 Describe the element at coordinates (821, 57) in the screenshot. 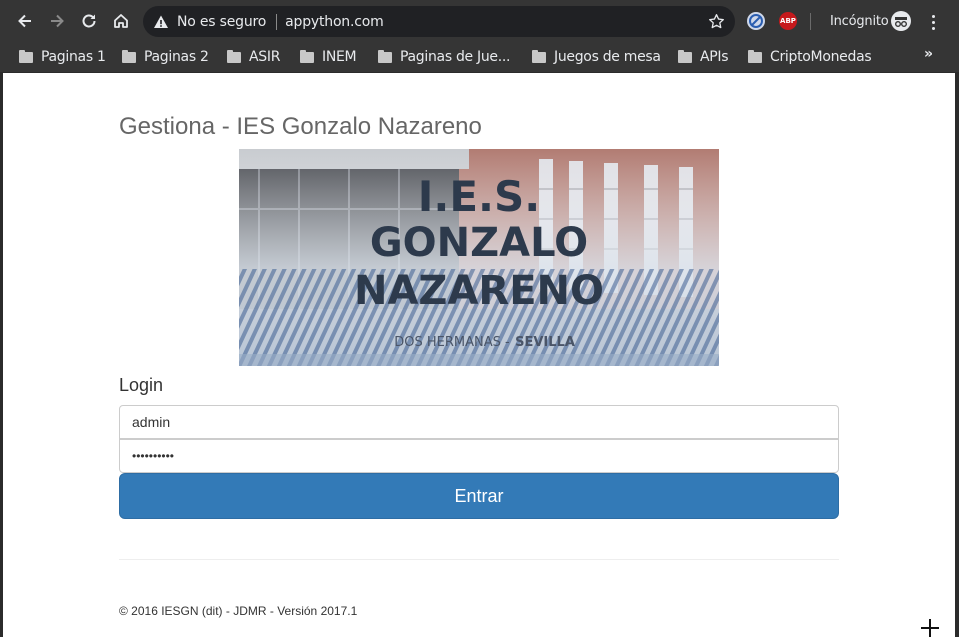

I see `bookmark-label: CriptoMonedas` at that location.